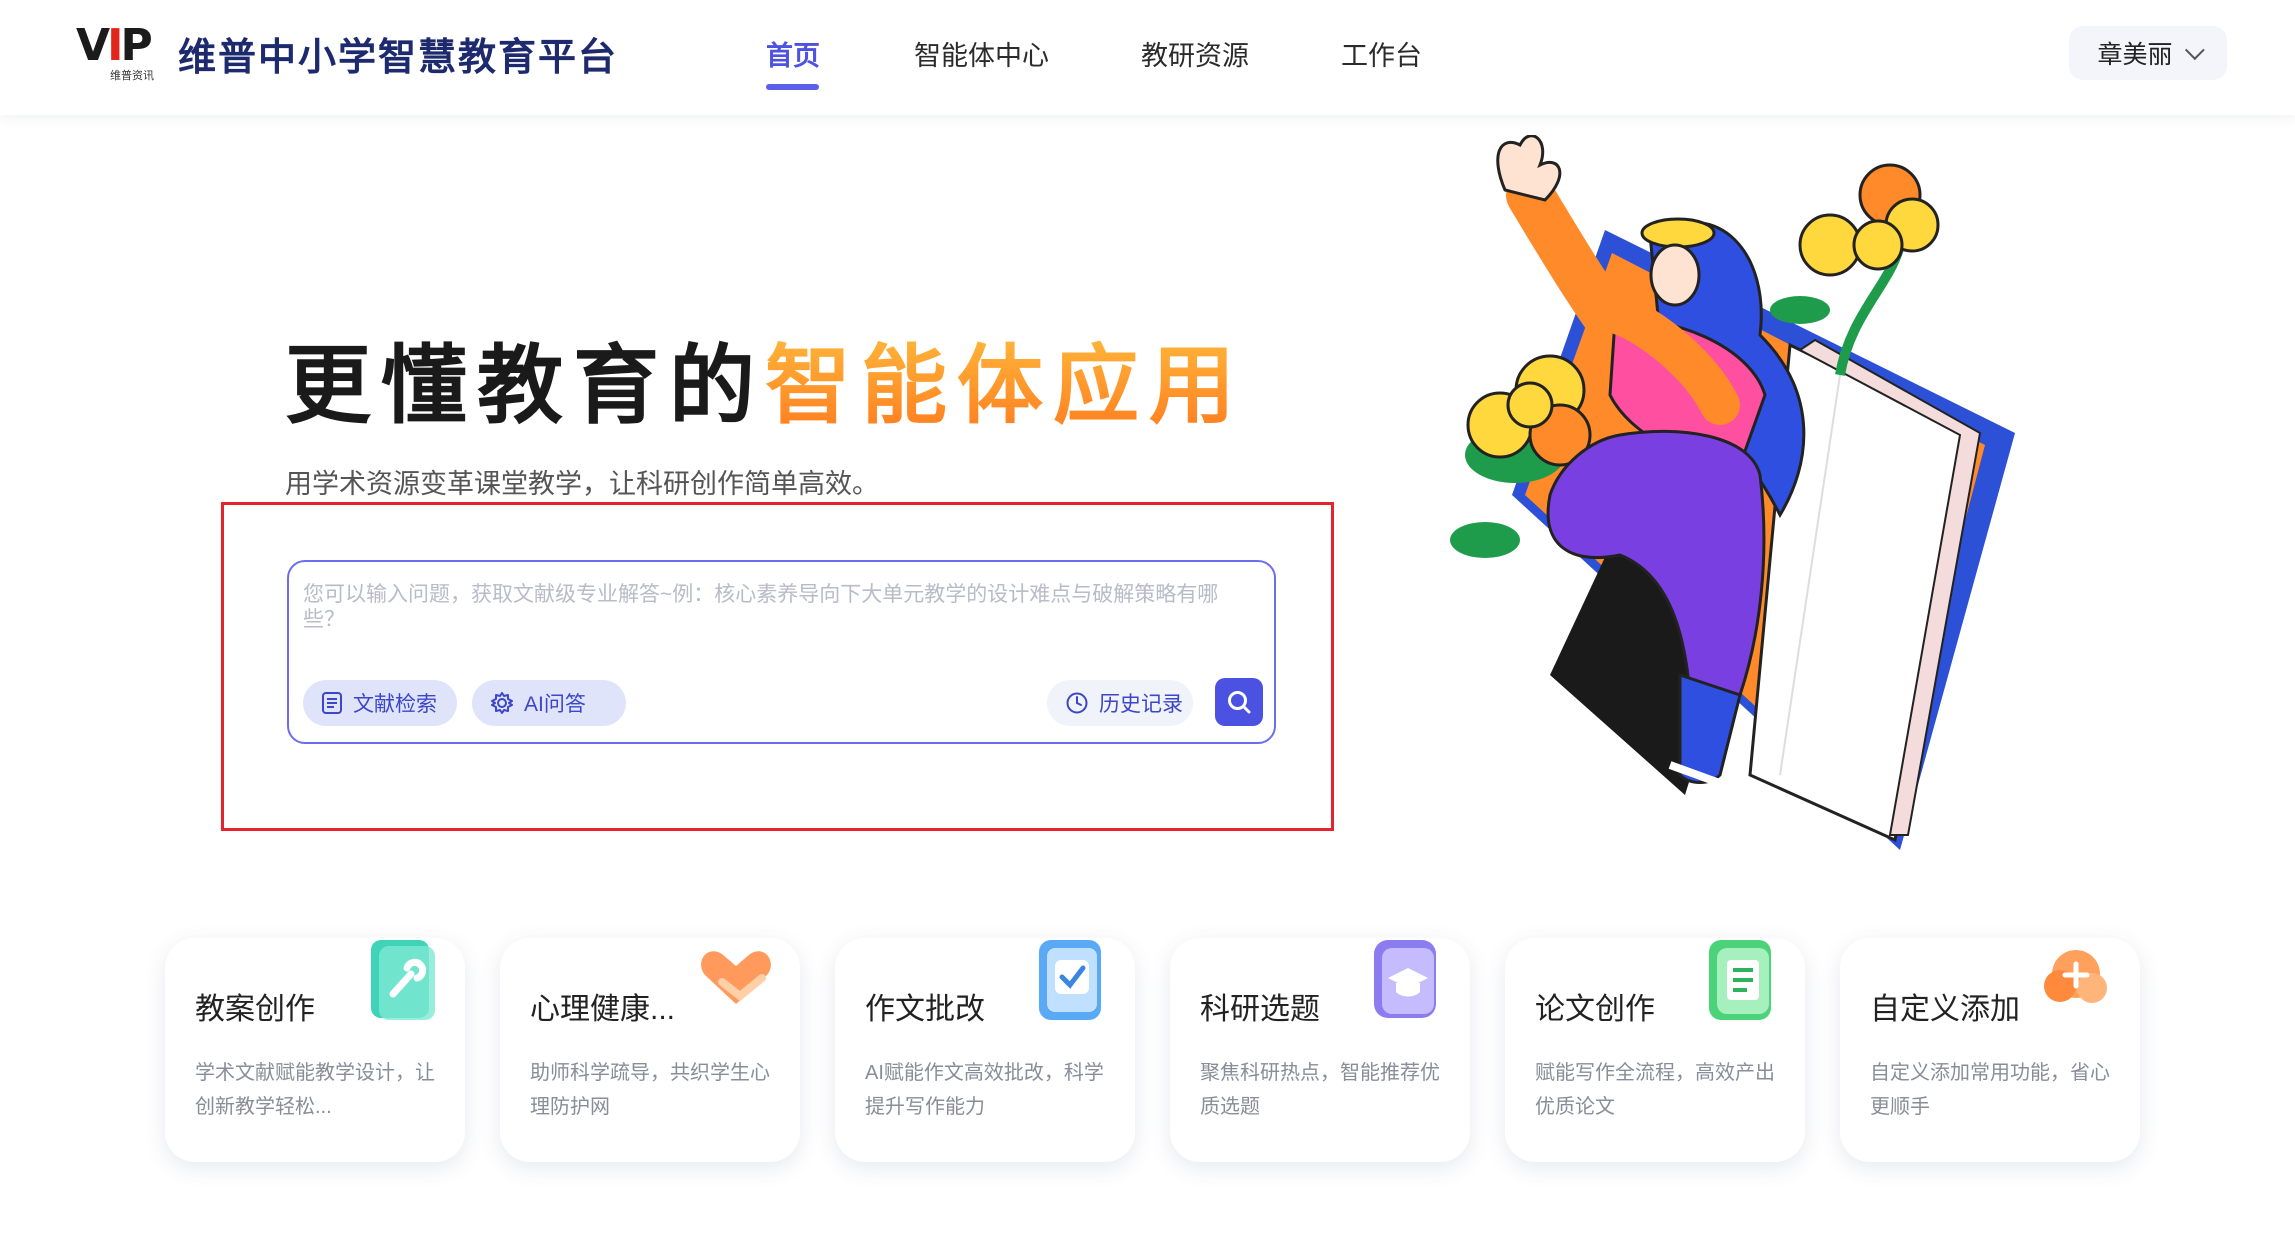 The height and width of the screenshot is (1243, 2295). I want to click on nav-workbench: 工作台, so click(1381, 53).